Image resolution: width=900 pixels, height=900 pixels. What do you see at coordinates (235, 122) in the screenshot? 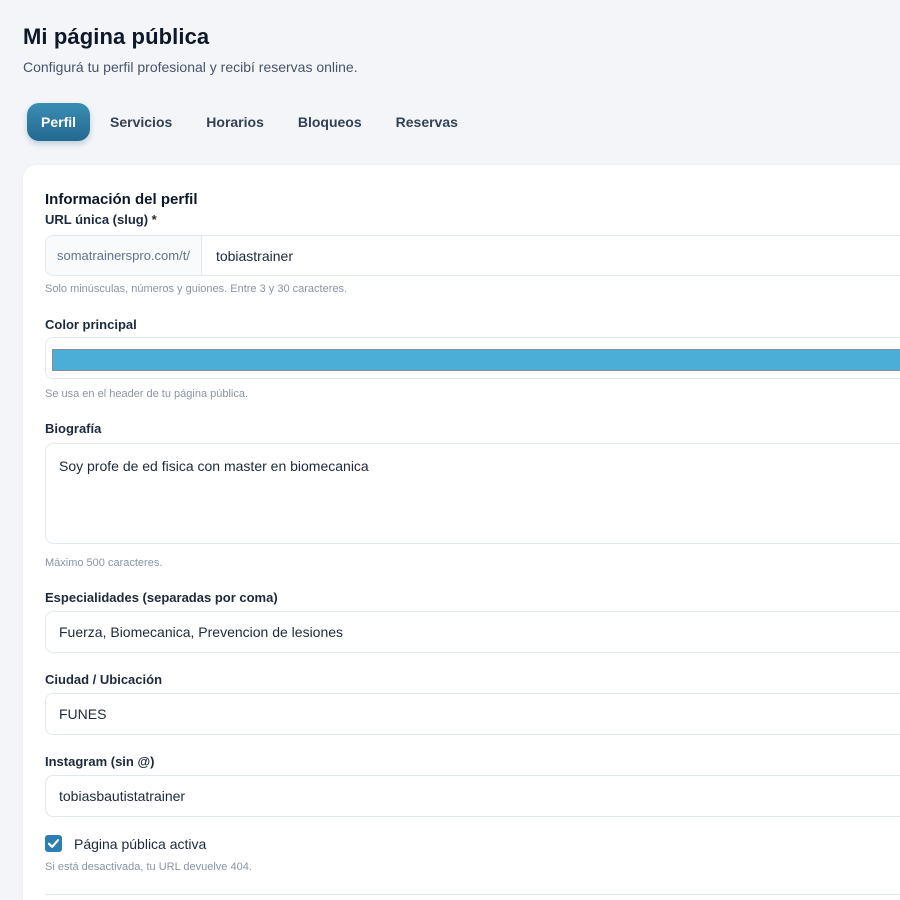
I see `tab-horarios: Horarios` at bounding box center [235, 122].